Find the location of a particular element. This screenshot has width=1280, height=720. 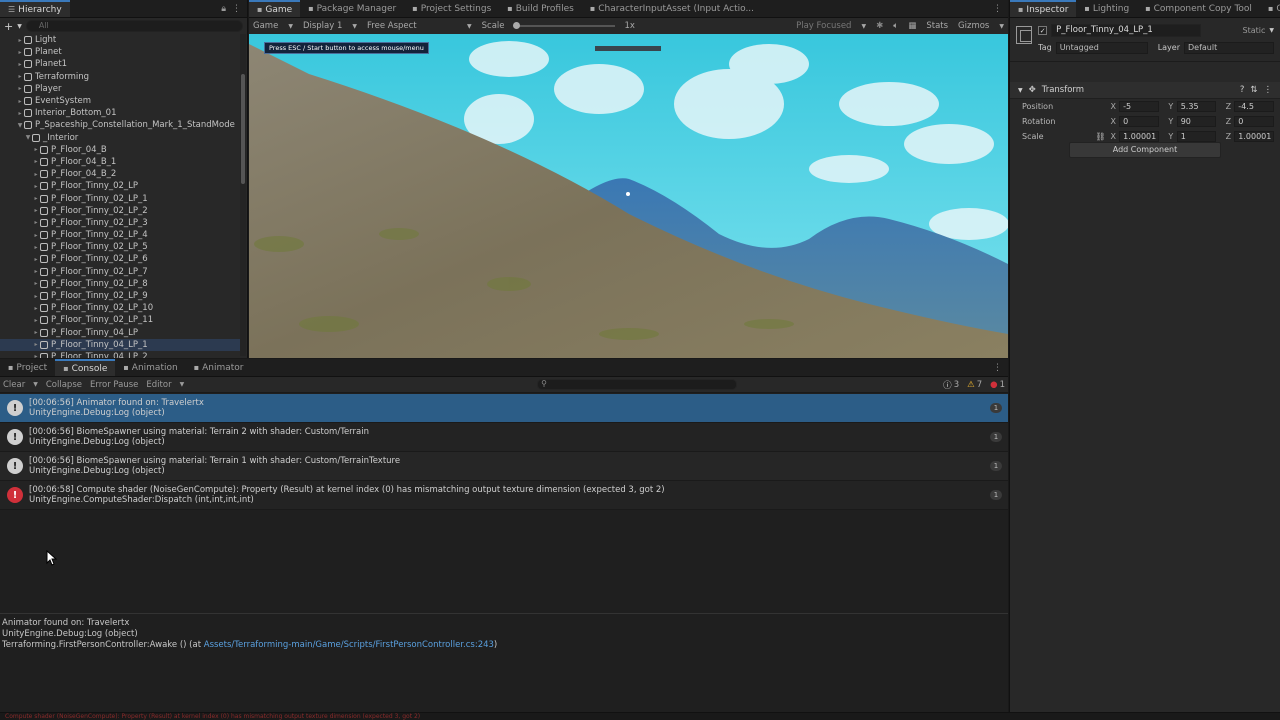

speaker-icon: 🔈︎ is located at coordinates (895, 26).